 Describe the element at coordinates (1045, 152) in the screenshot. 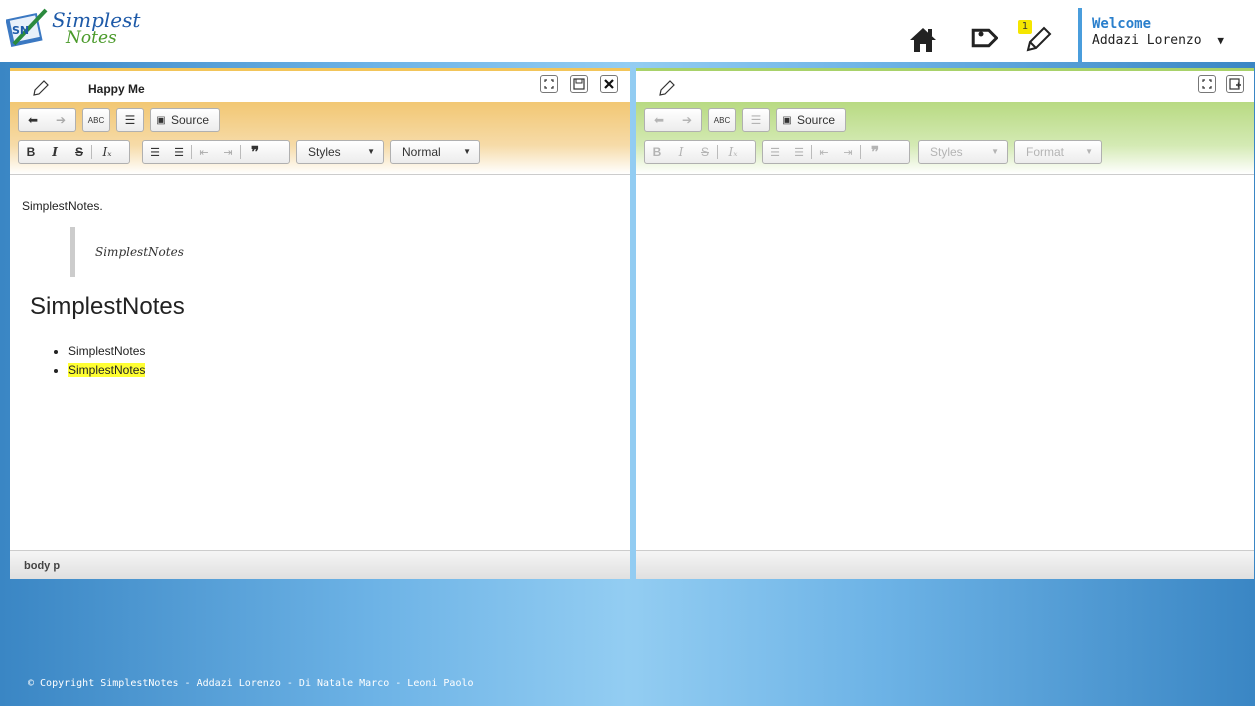

I see `format-label: Format` at that location.